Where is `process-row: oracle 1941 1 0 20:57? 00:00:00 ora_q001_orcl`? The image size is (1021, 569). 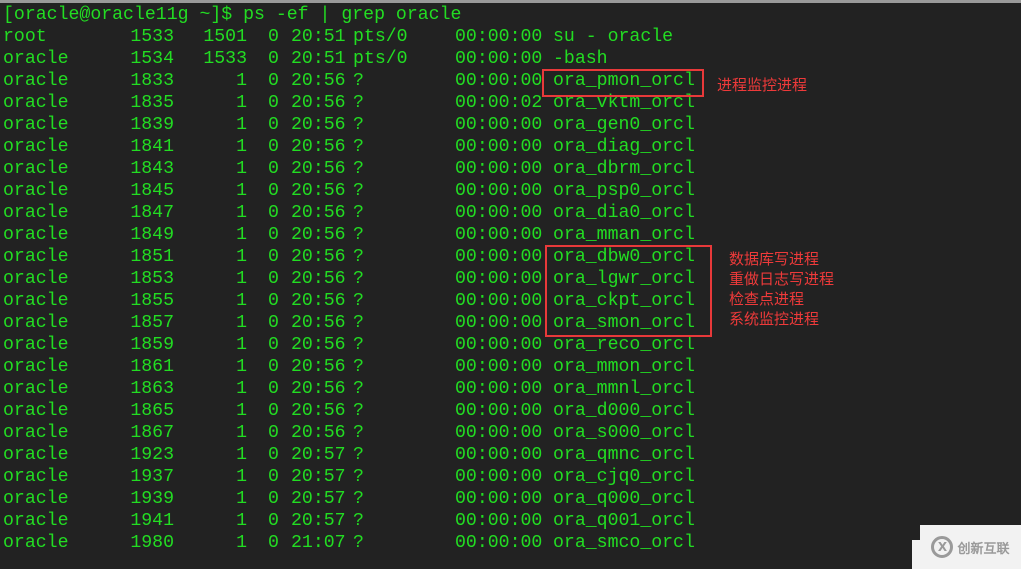 process-row: oracle 1941 1 0 20:57? 00:00:00 ora_q001_orcl is located at coordinates (349, 521).